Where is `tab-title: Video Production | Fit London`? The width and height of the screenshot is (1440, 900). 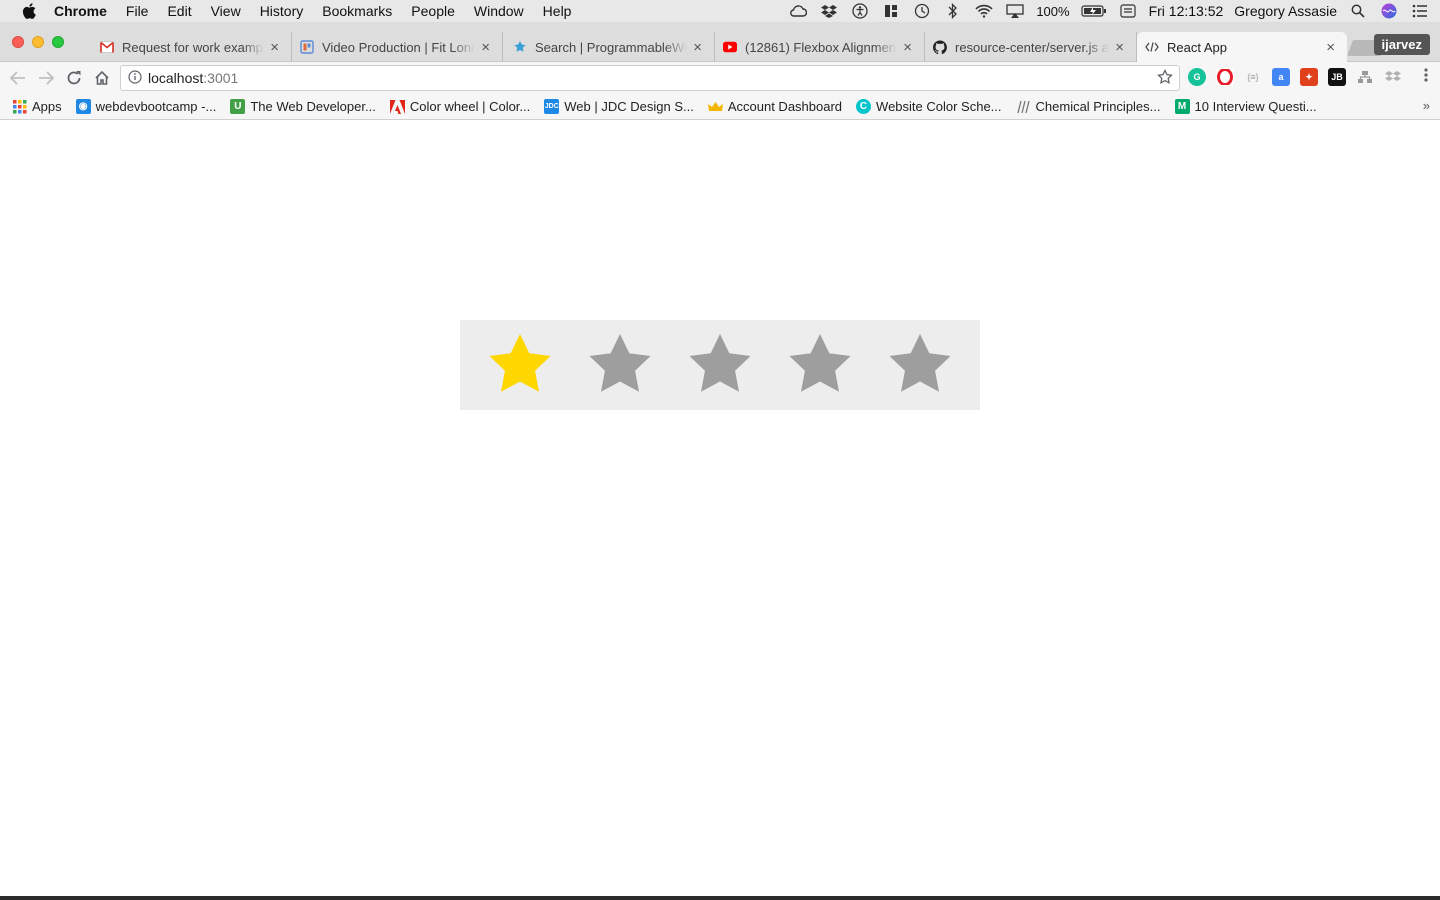 tab-title: Video Production | Fit London is located at coordinates (399, 47).